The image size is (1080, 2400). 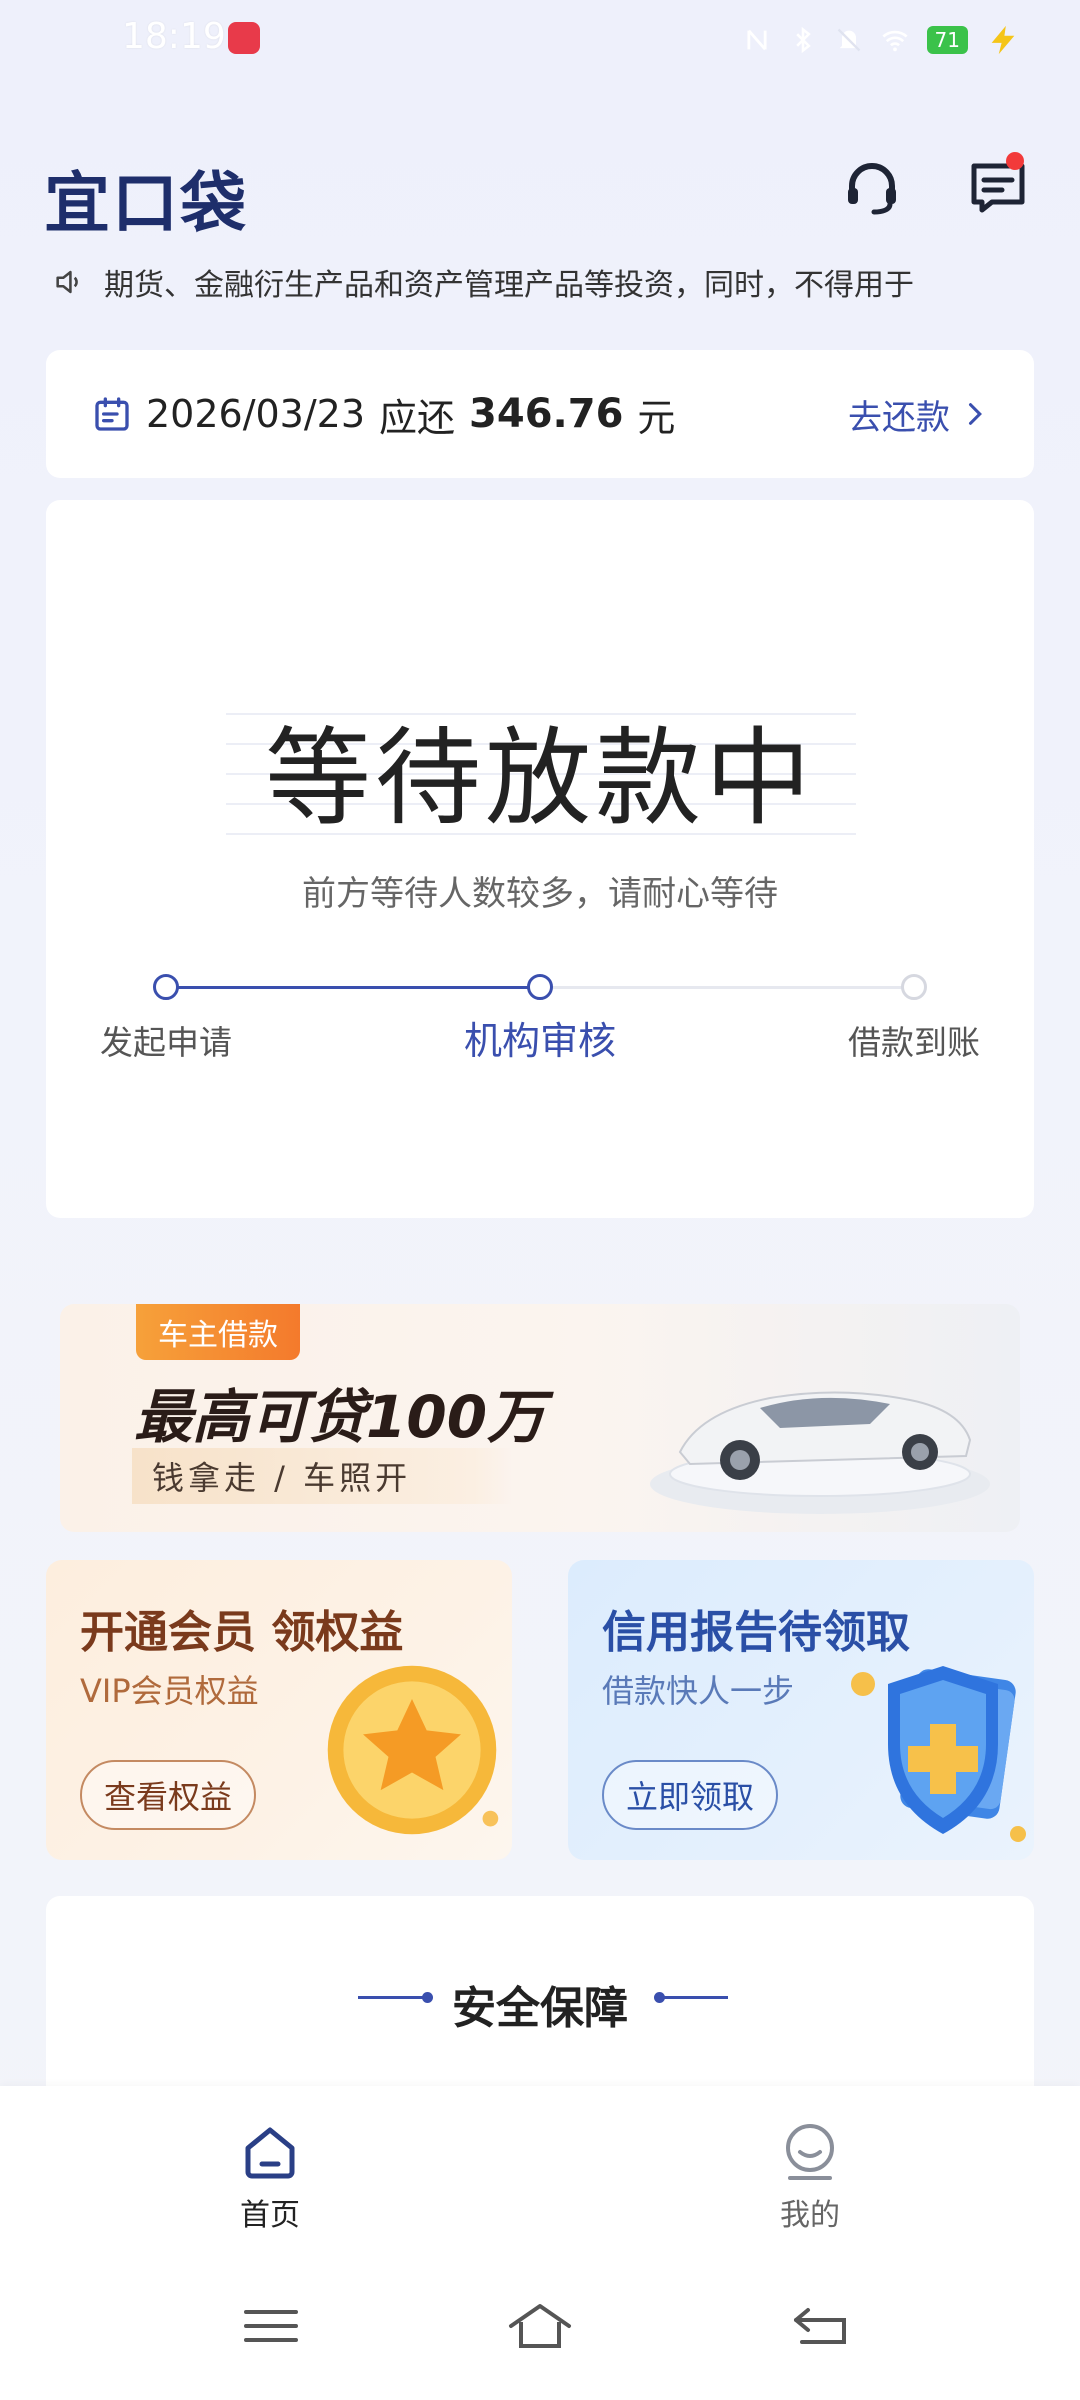 What do you see at coordinates (872, 188) in the screenshot?
I see `headset-icon` at bounding box center [872, 188].